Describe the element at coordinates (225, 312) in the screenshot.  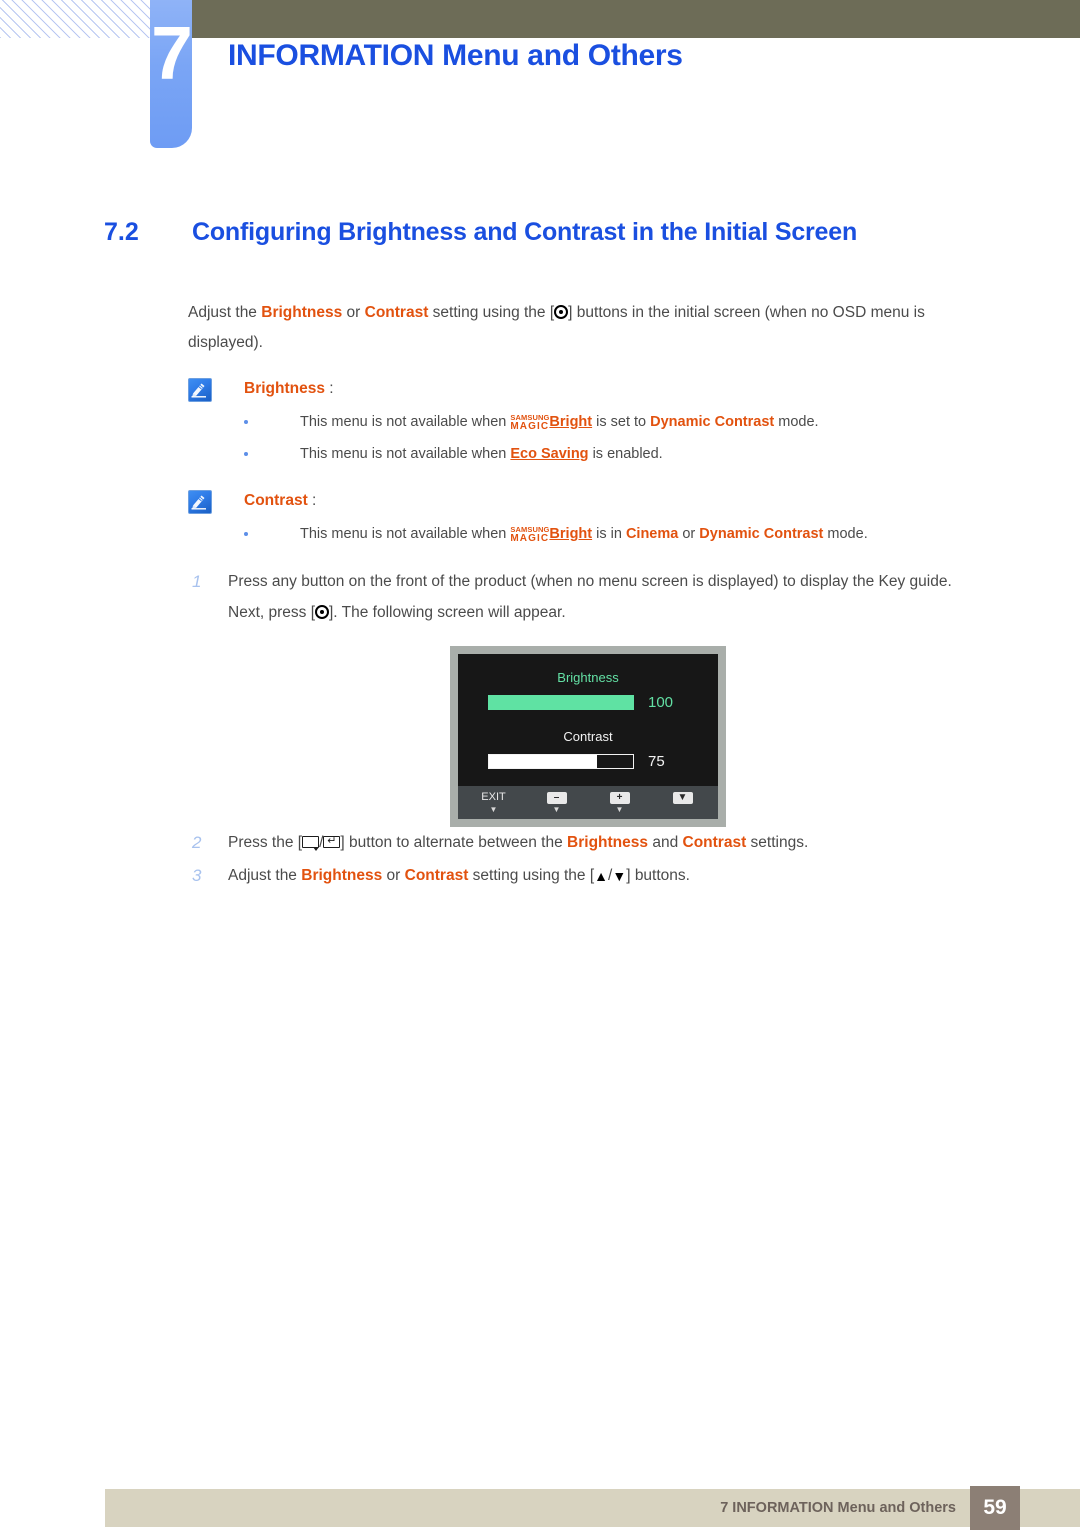
I see `intro-text-1: Adjust the` at that location.